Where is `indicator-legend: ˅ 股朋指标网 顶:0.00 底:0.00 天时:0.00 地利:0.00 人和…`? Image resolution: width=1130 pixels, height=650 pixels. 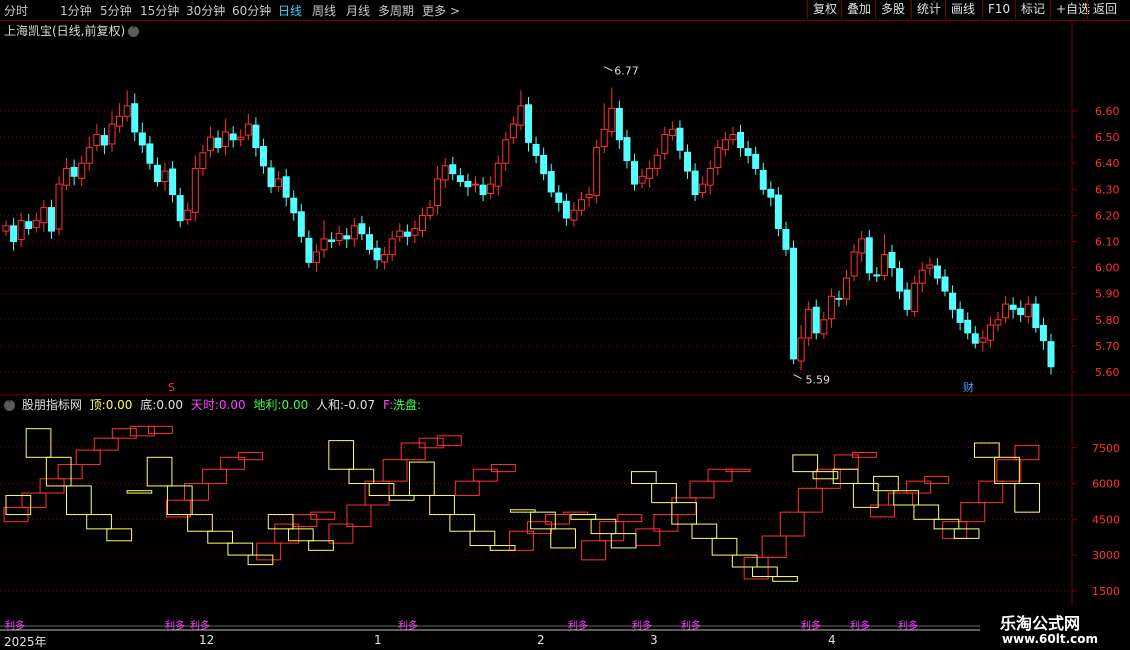
indicator-legend: ˅ 股朋指标网 顶:0.00 底:0.00 天时:0.00 地利:0.00 人和… is located at coordinates (214, 404).